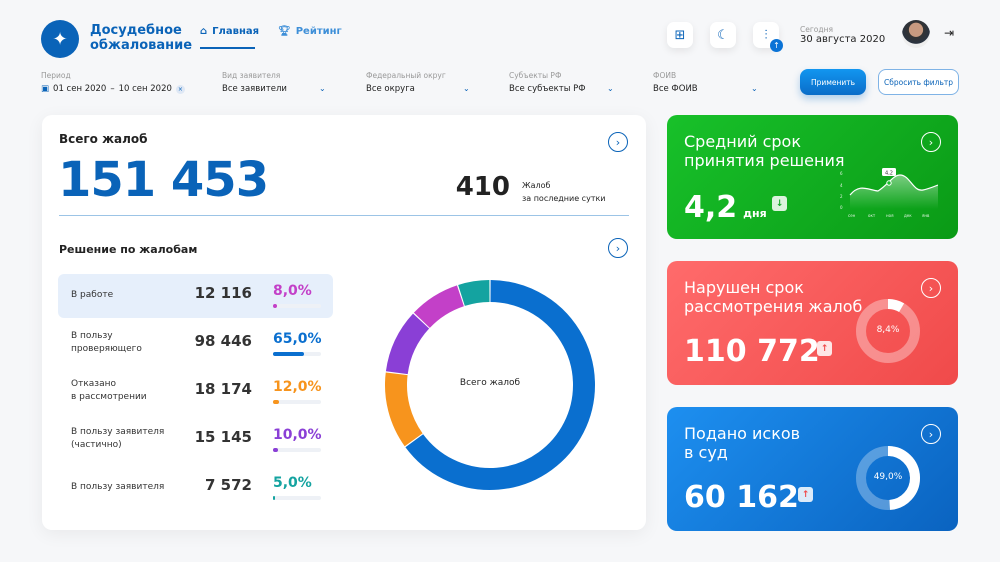 Image resolution: width=1000 pixels, height=562 pixels. I want to click on decision-row-value: 7 572, so click(228, 485).